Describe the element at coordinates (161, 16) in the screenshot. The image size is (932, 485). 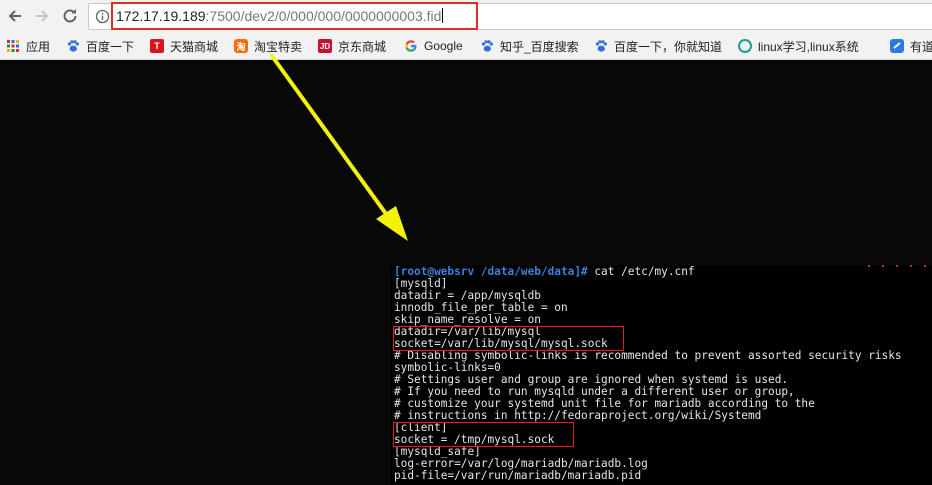
I see `url-host: 172.17.19.189` at that location.